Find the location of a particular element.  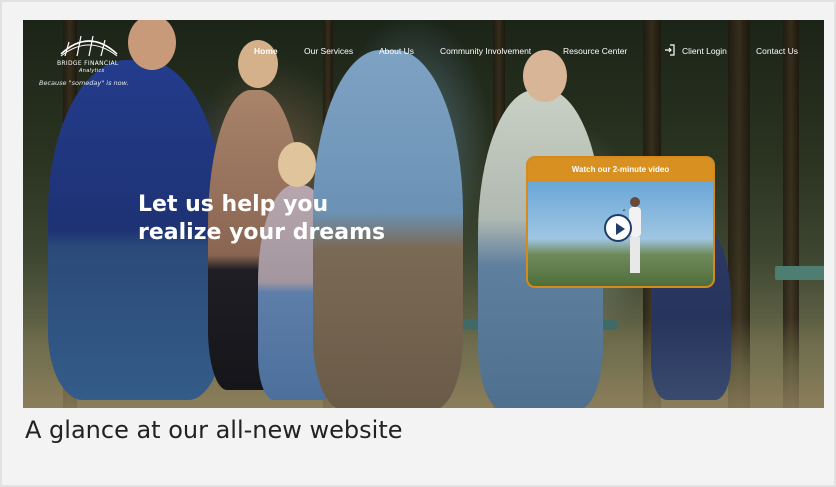

page-caption: A glance at our all-new website is located at coordinates (214, 430).